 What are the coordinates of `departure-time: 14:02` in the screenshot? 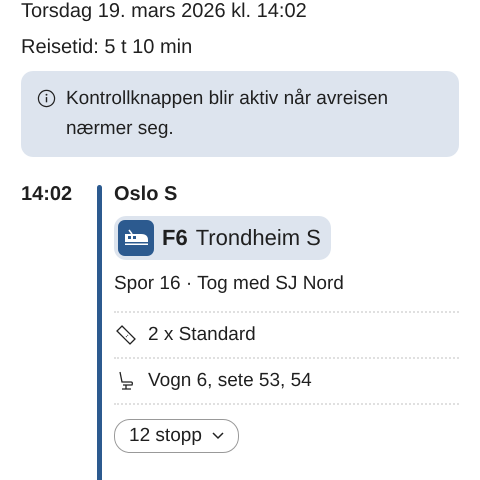 It's located at (47, 195).